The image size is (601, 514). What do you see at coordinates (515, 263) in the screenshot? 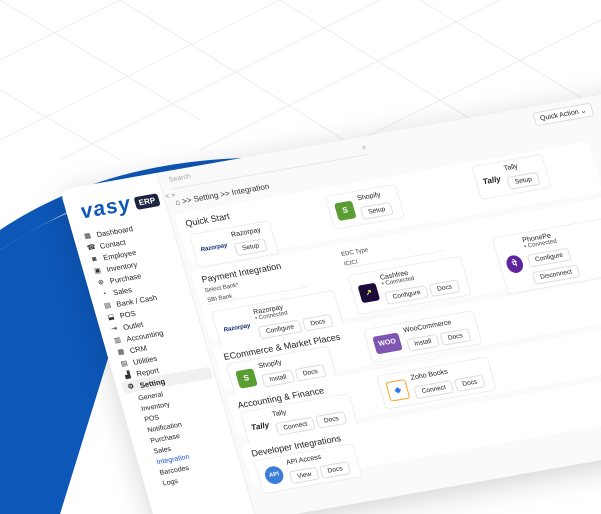
I see `phonepe-logo: पे` at bounding box center [515, 263].